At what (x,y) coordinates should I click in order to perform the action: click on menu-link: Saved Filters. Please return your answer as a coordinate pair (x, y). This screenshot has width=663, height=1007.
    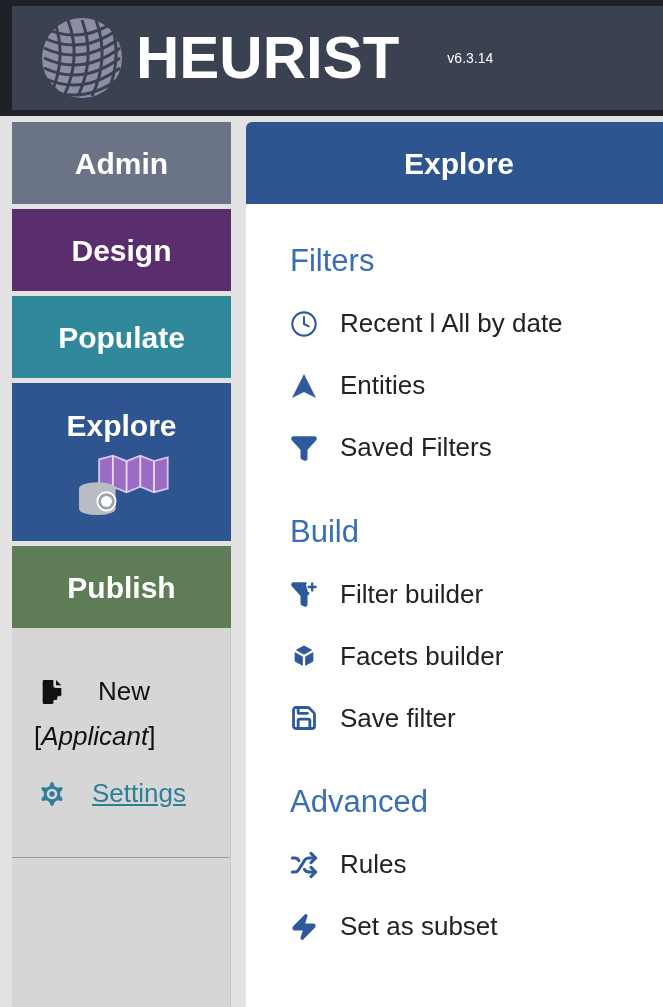
    Looking at the image, I should click on (416, 447).